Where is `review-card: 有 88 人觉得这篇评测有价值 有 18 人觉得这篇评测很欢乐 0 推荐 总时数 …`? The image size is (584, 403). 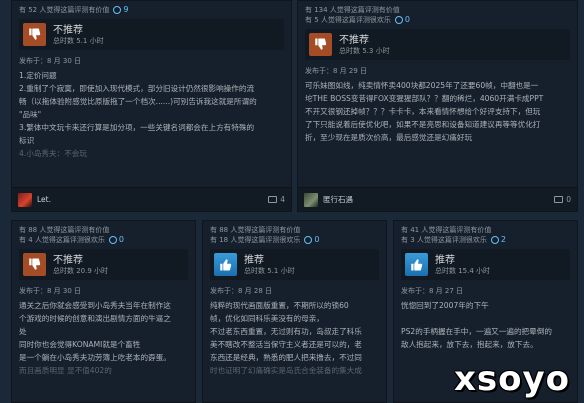
review-card: 有 88 人觉得这篇评测有价值 有 18 人觉得这篇评测很欢乐 0 推荐 总时数 … is located at coordinates (294, 311).